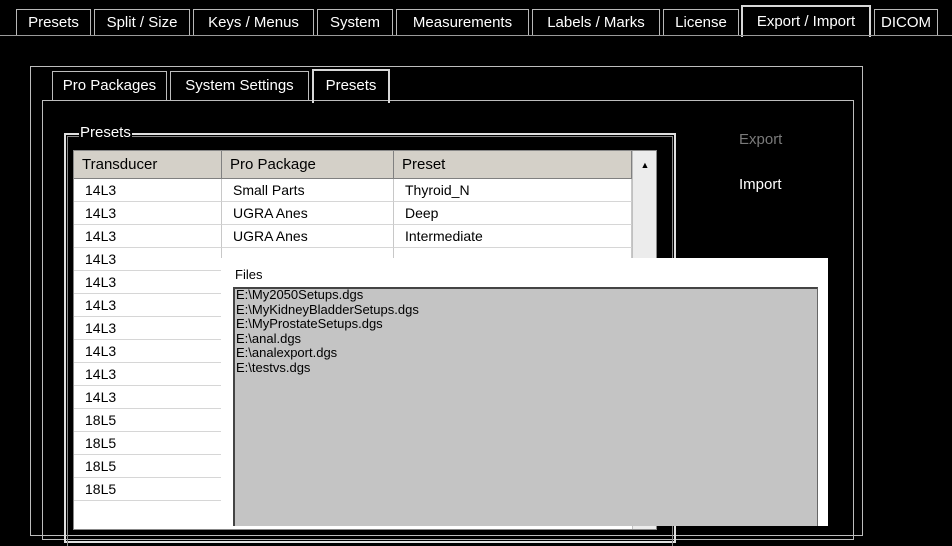 The width and height of the screenshot is (952, 546). I want to click on tab-measurements: Measurements, so click(462, 22).